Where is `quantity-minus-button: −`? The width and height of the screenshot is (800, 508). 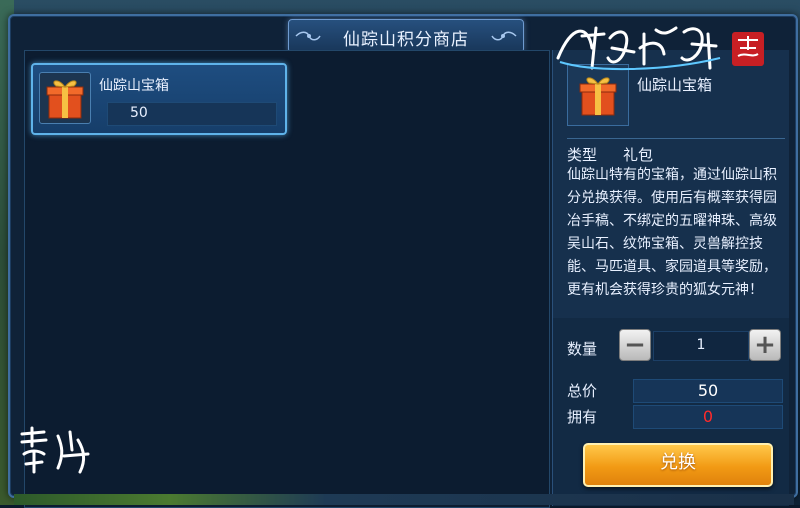
quantity-minus-button: − is located at coordinates (635, 345).